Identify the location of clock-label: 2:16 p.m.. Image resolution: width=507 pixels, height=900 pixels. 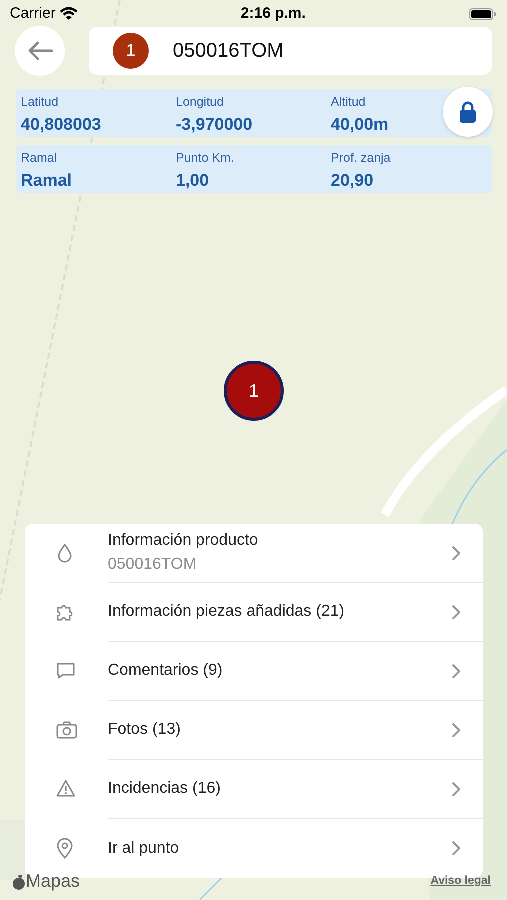
(273, 14).